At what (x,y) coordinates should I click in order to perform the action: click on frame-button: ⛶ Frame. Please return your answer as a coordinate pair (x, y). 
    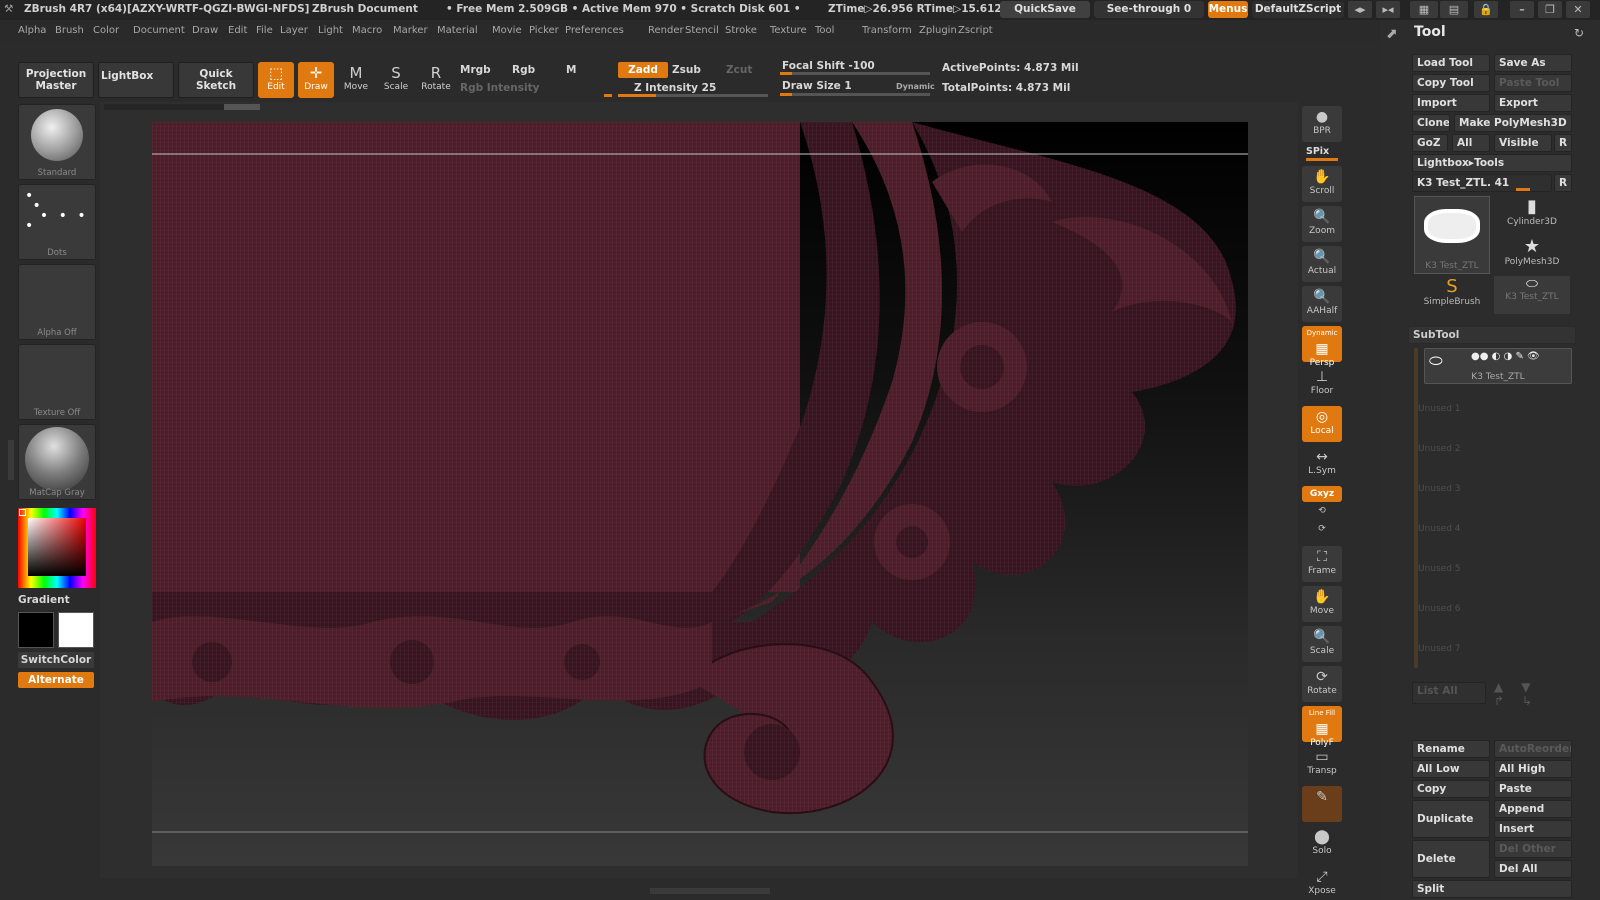
    Looking at the image, I should click on (1322, 564).